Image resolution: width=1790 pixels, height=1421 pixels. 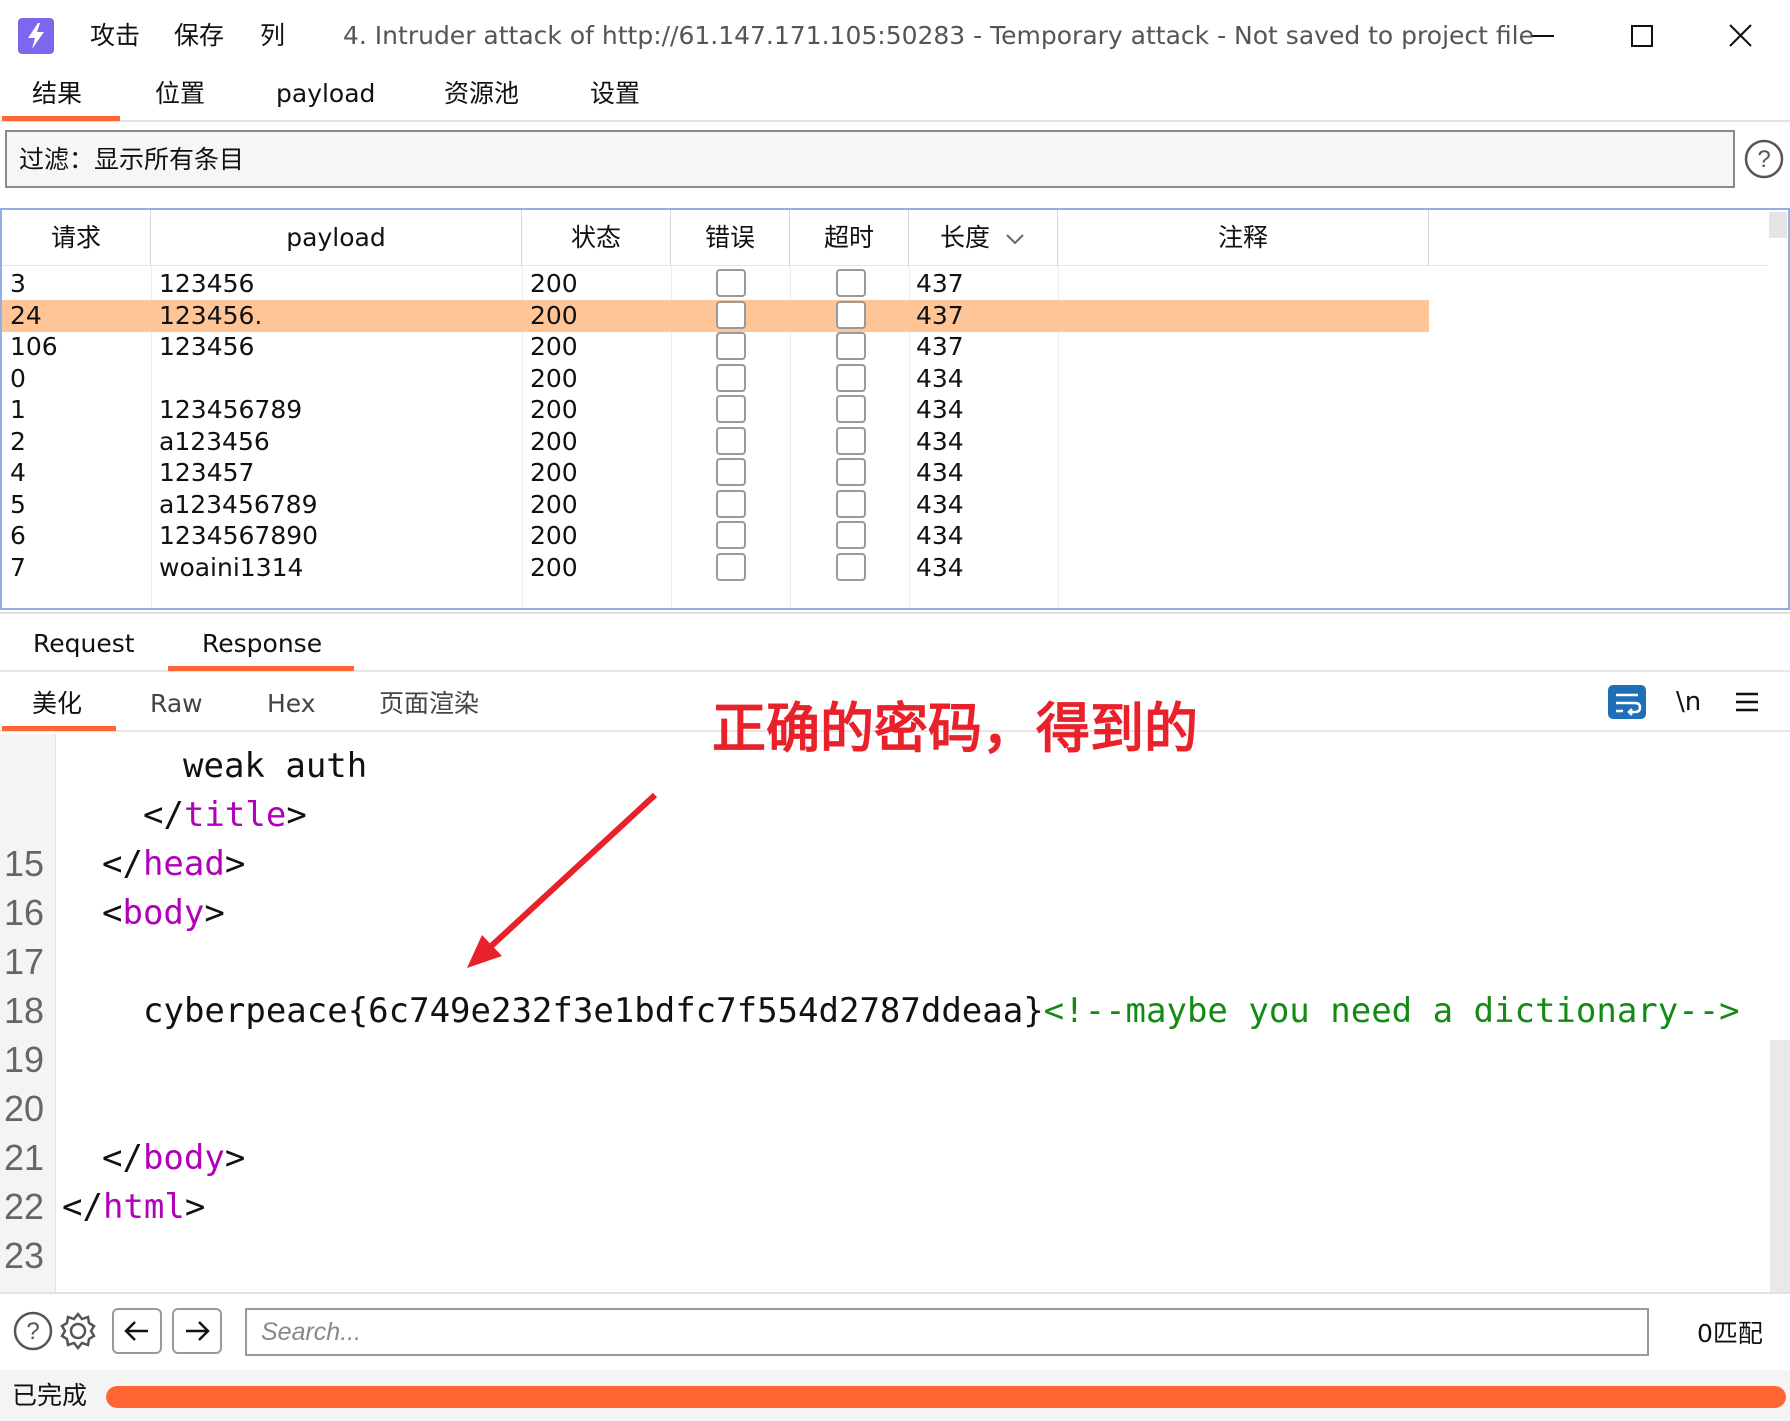 What do you see at coordinates (1542, 36) in the screenshot?
I see `minimize-icon` at bounding box center [1542, 36].